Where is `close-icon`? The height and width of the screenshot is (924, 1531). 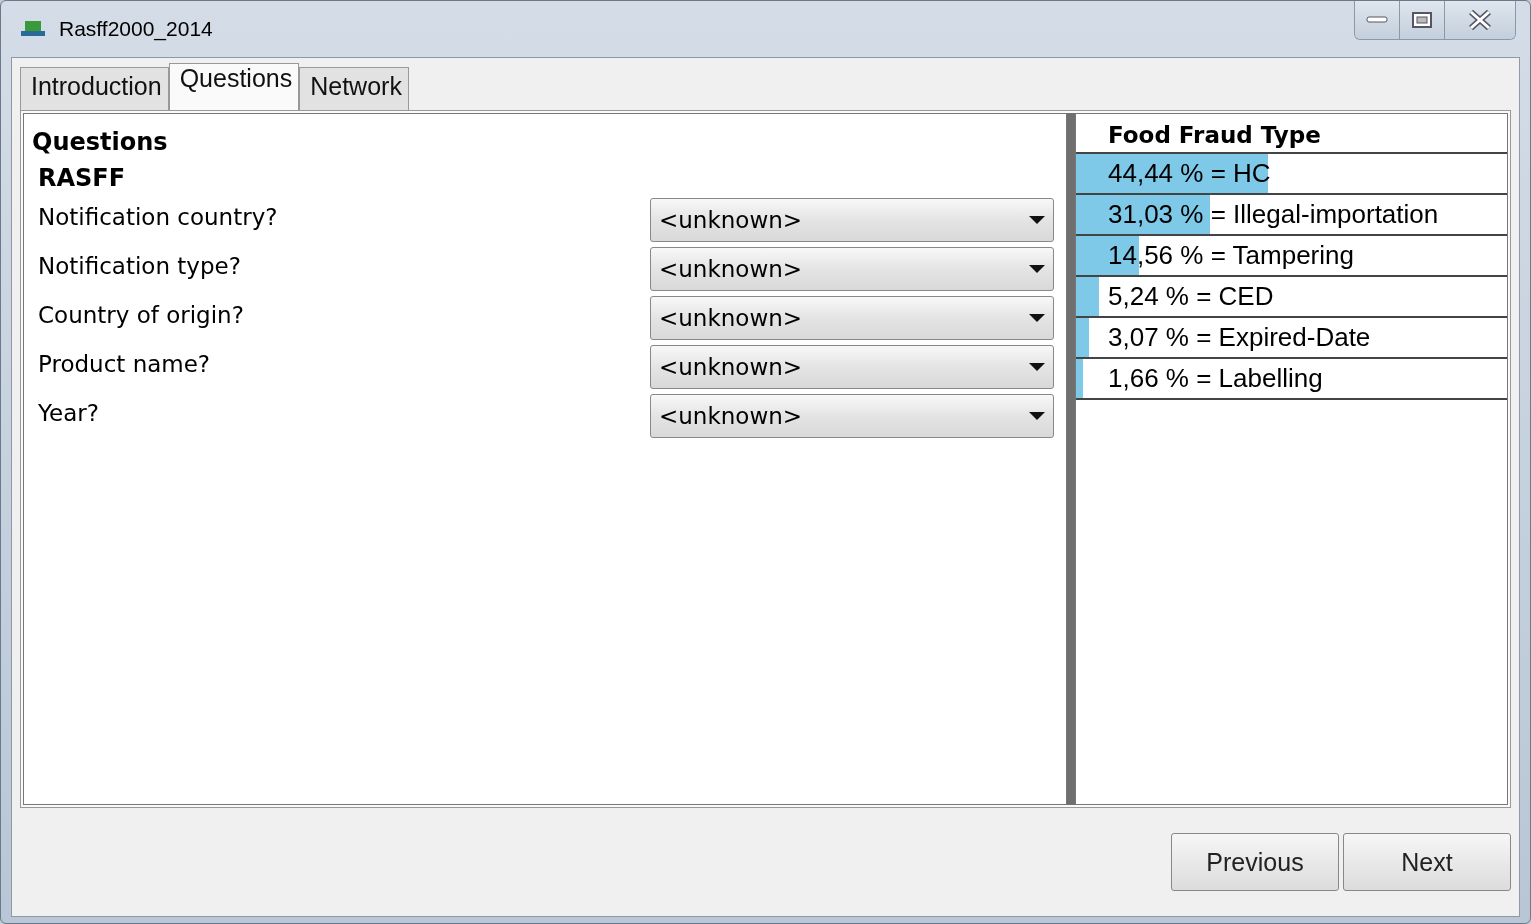
close-icon is located at coordinates (1480, 20).